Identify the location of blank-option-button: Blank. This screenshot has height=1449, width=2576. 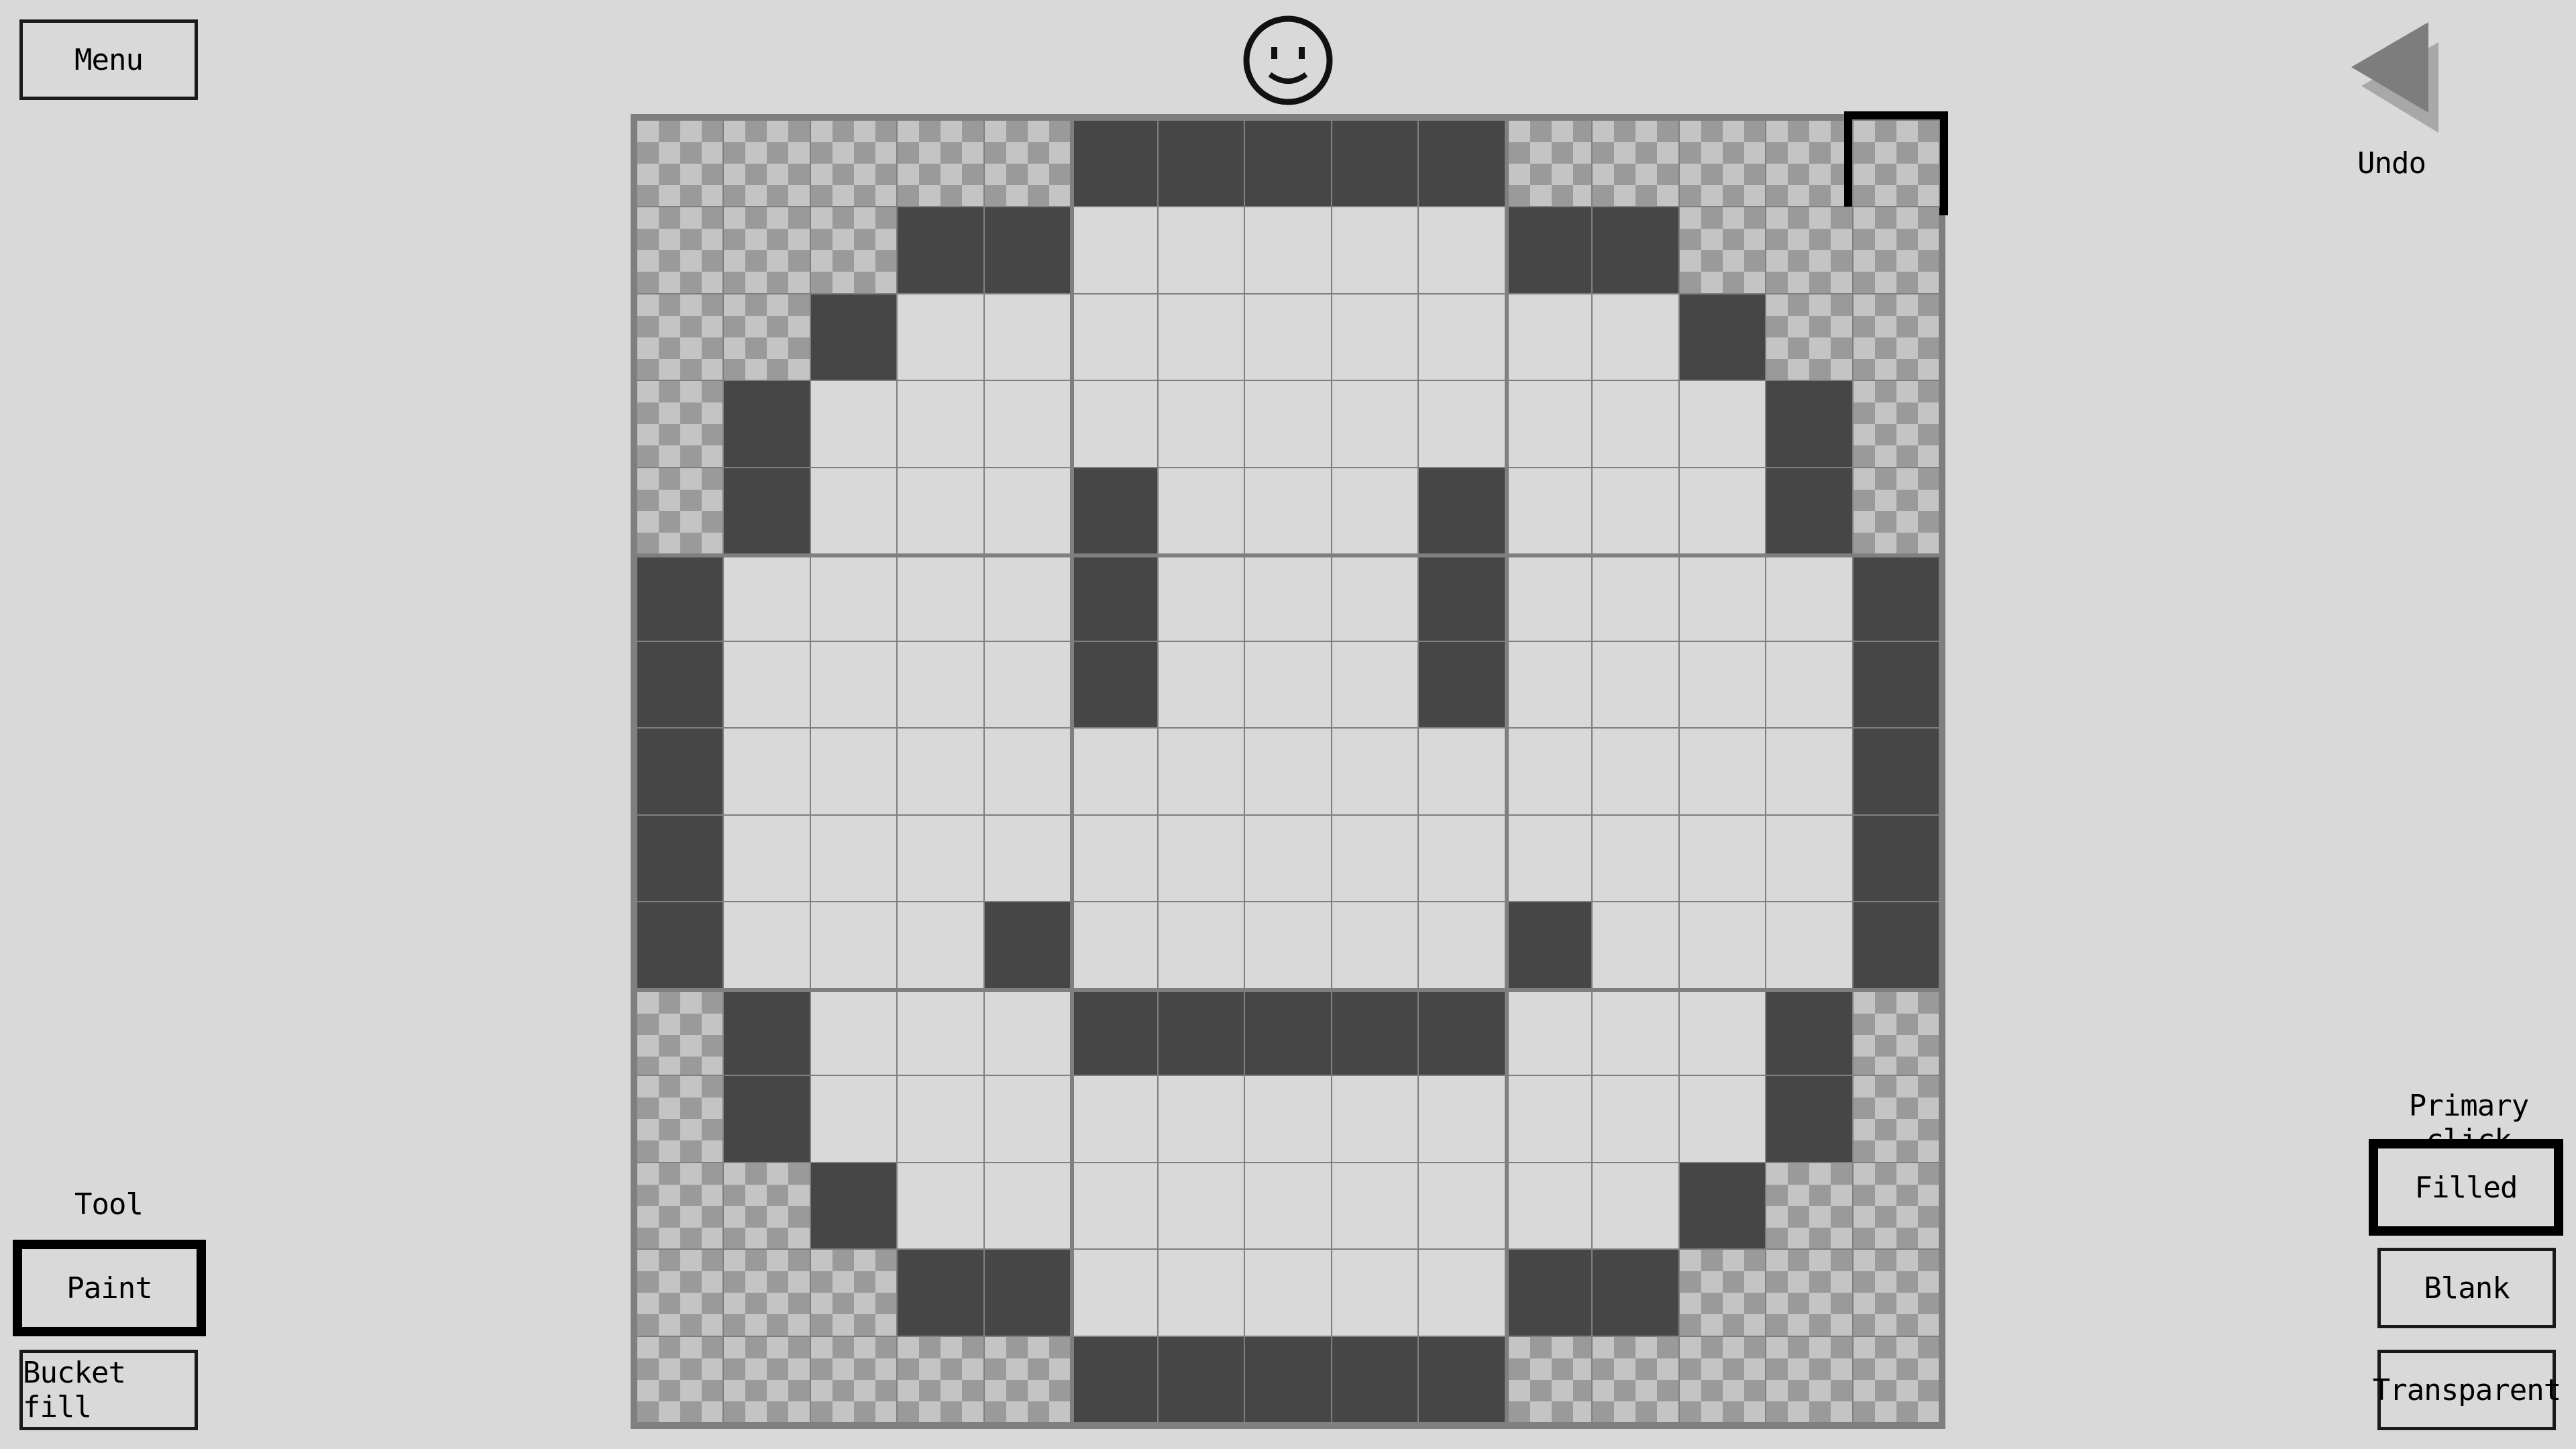
(2466, 1288).